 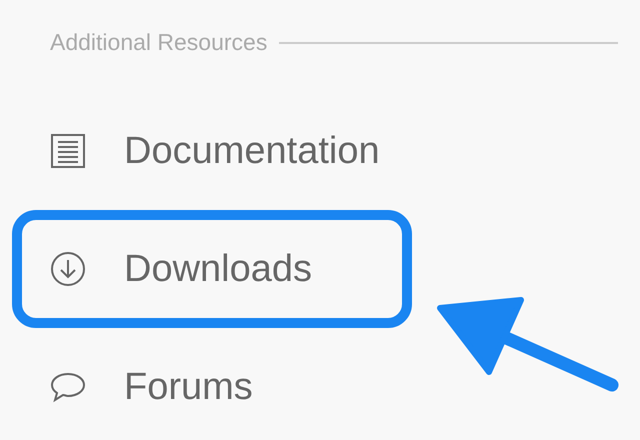 What do you see at coordinates (159, 42) in the screenshot?
I see `section-title: Additional Resources` at bounding box center [159, 42].